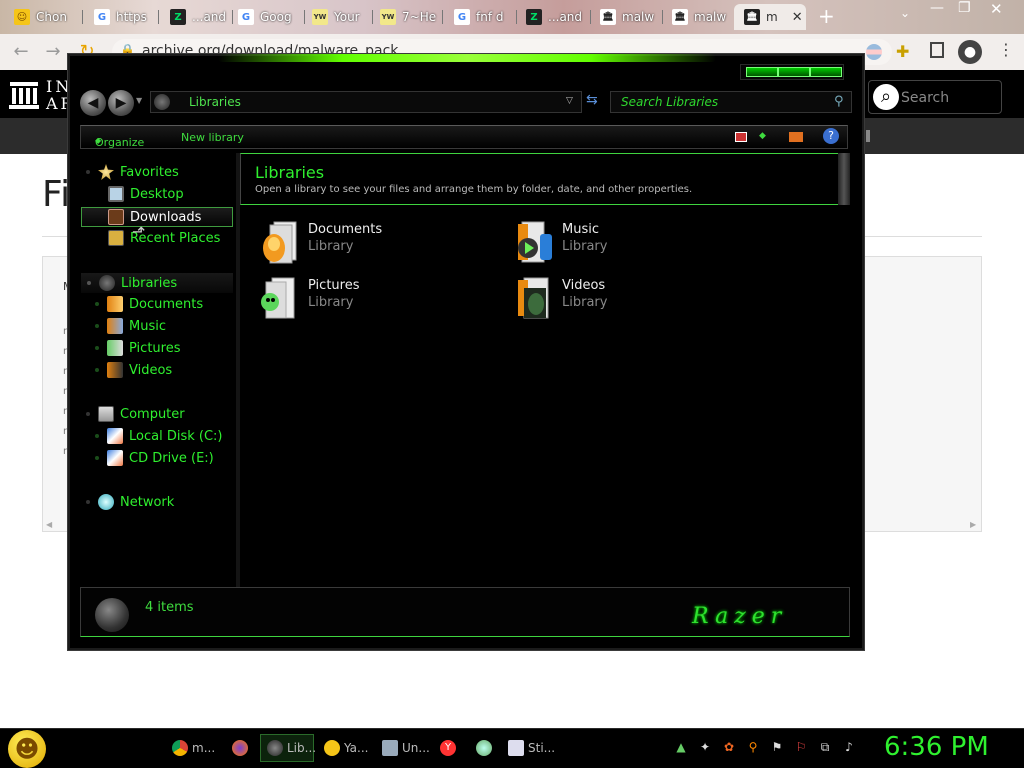  What do you see at coordinates (21, 52) in the screenshot?
I see `back-arrow-icon: ←` at bounding box center [21, 52].